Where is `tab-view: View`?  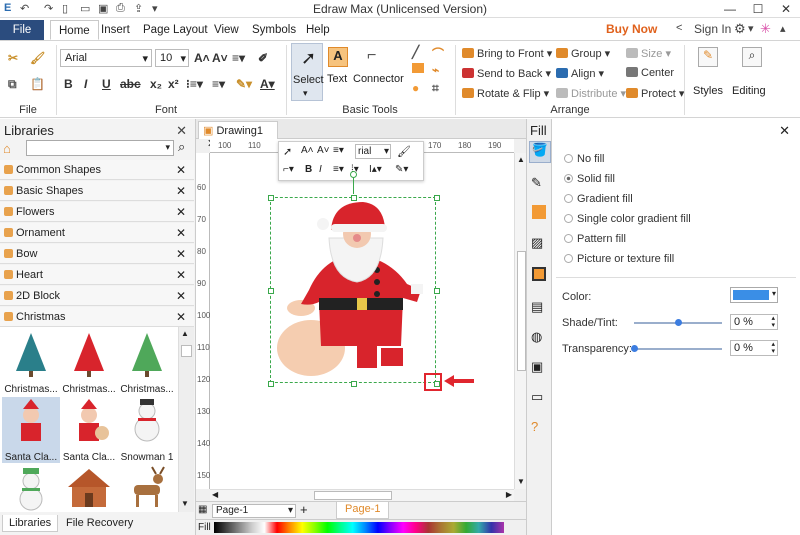 tab-view: View is located at coordinates (226, 30).